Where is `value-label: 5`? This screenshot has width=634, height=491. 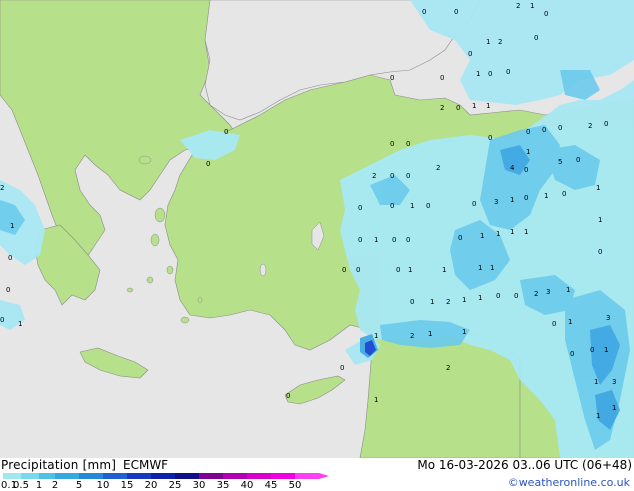
value-label: 5 is located at coordinates (560, 162).